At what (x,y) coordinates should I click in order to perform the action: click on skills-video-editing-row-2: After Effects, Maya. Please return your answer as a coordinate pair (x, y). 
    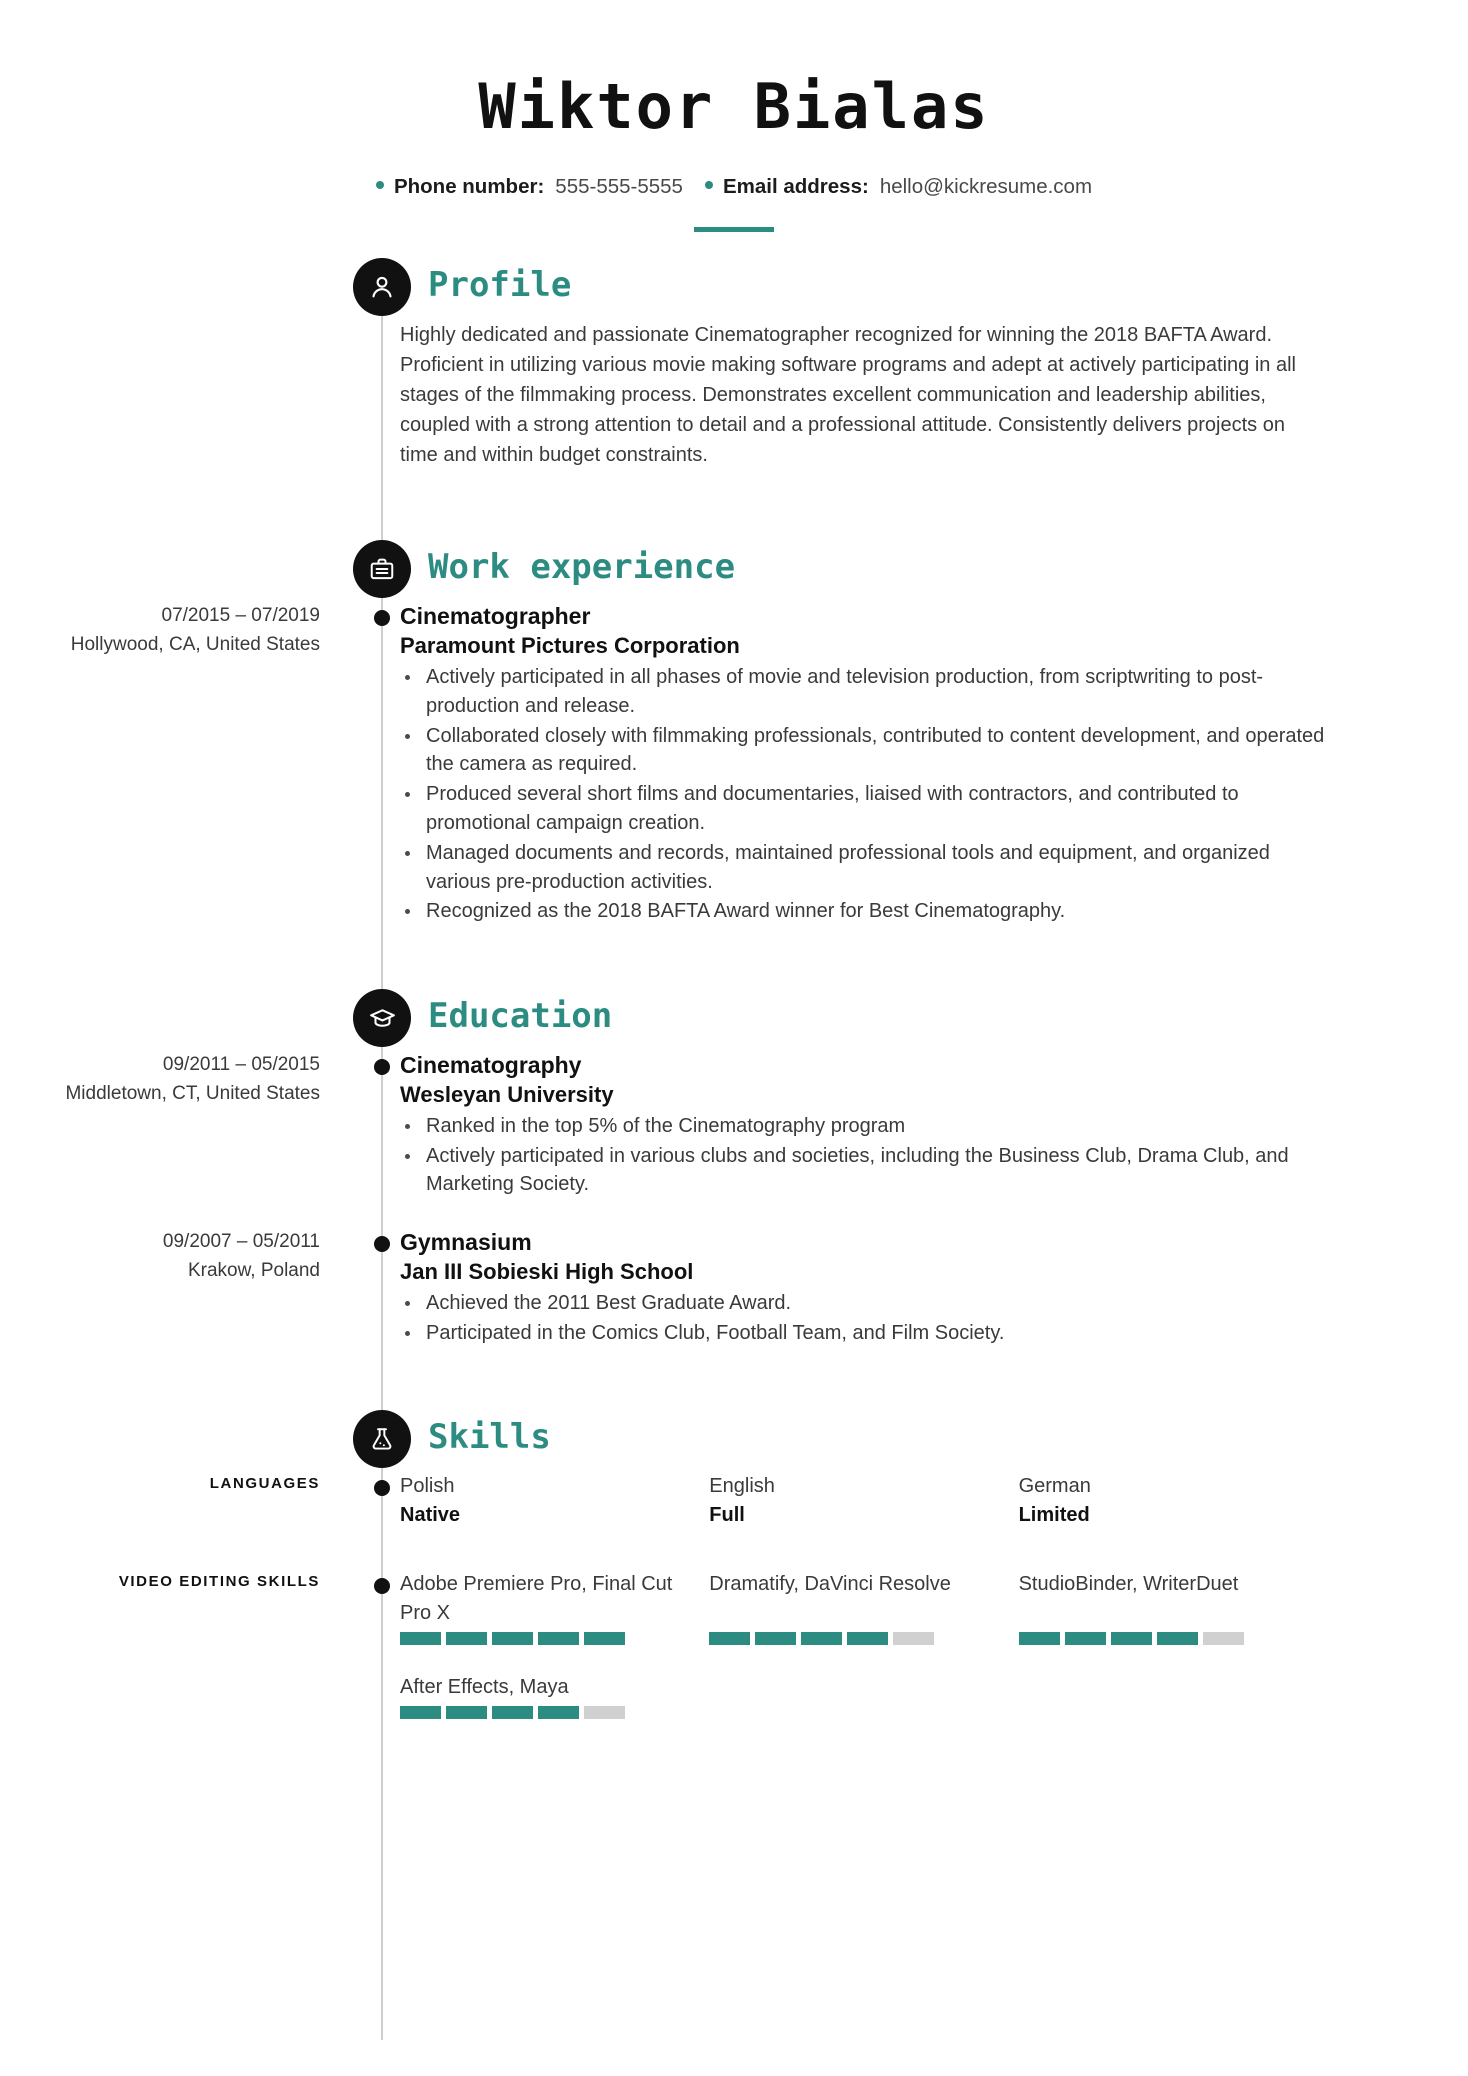
    Looking at the image, I should click on (734, 1696).